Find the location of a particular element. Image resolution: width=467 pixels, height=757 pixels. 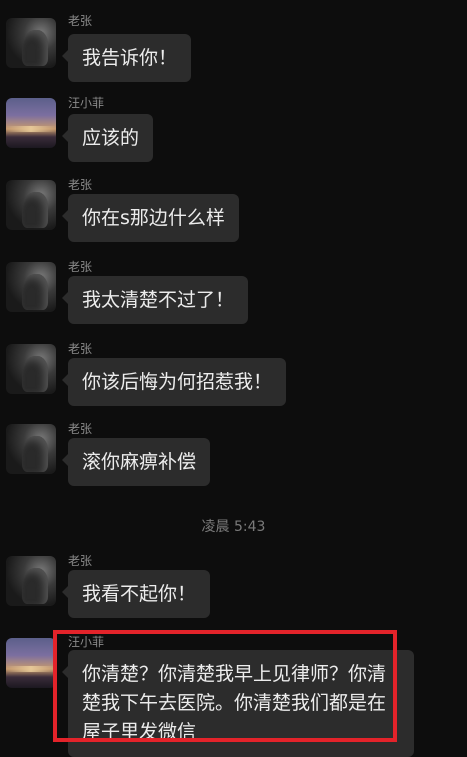

message-bubble: 我看不起你！ is located at coordinates (136, 594).